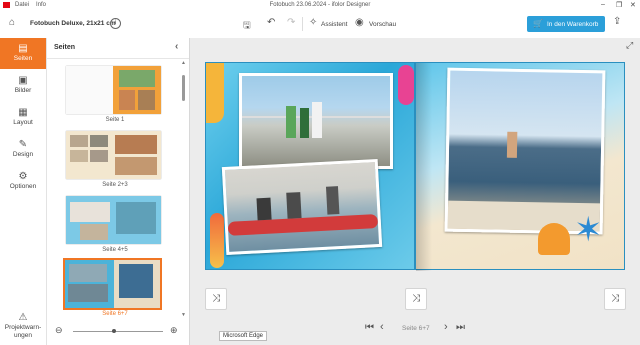 The width and height of the screenshot is (640, 345). What do you see at coordinates (424, 167) in the screenshot?
I see `page-gutter-shadow` at bounding box center [424, 167].